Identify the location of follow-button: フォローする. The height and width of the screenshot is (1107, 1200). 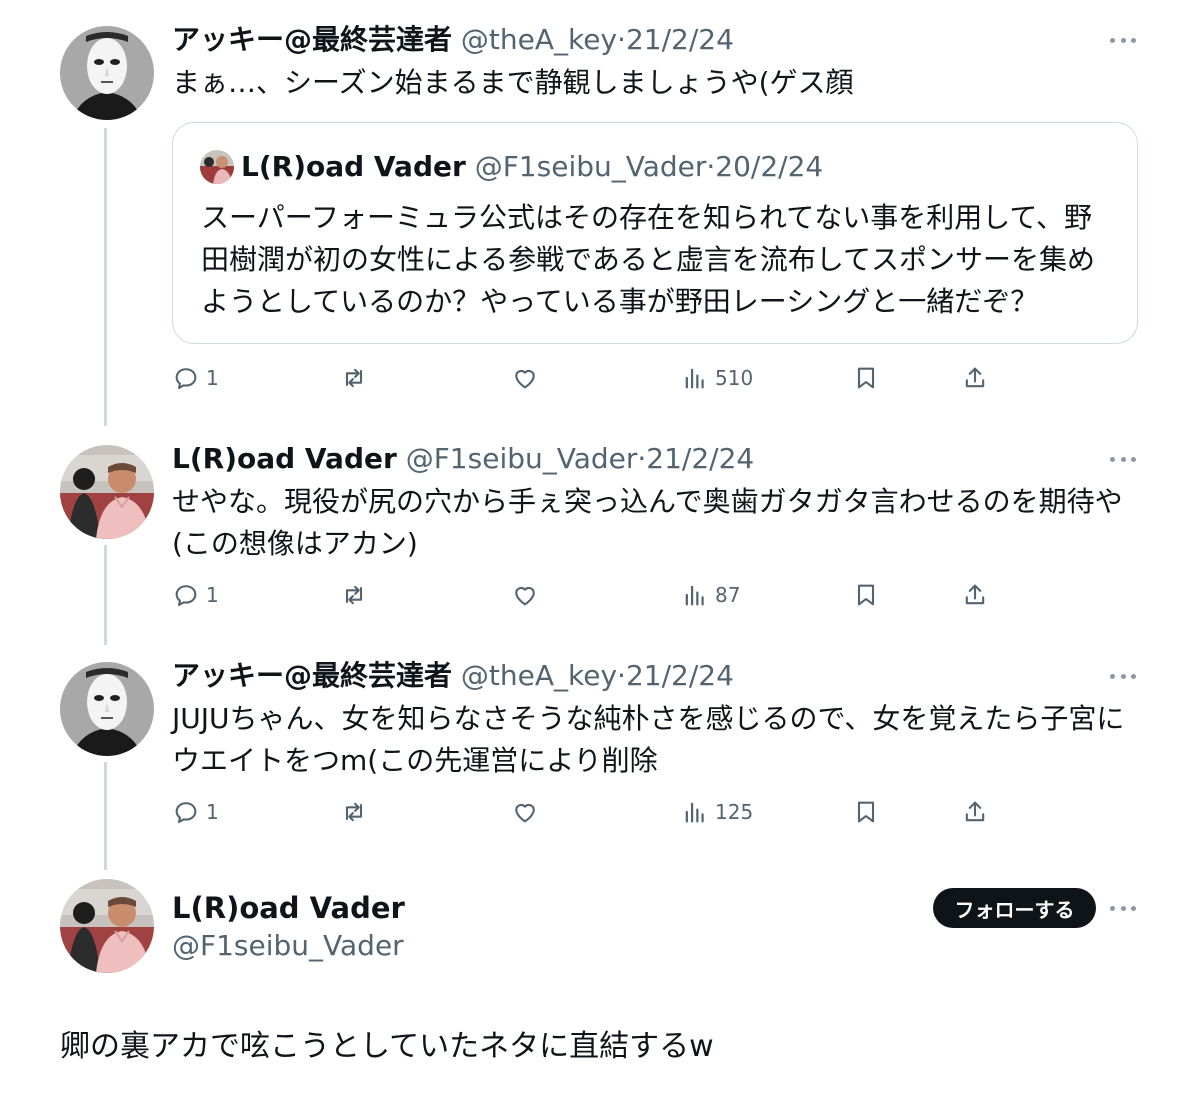
(1014, 908).